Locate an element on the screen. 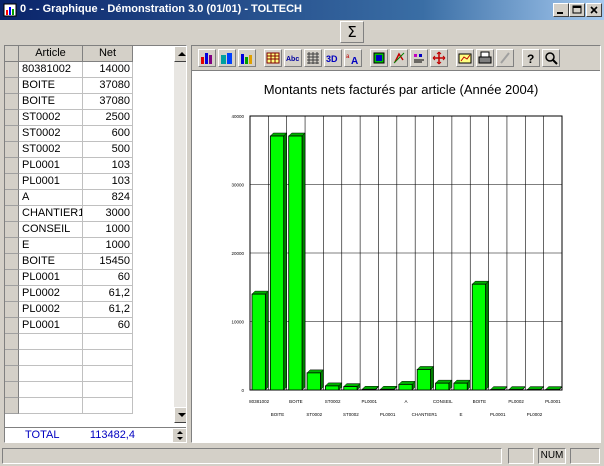 Image resolution: width=604 pixels, height=466 pixels. close-button is located at coordinates (594, 10).